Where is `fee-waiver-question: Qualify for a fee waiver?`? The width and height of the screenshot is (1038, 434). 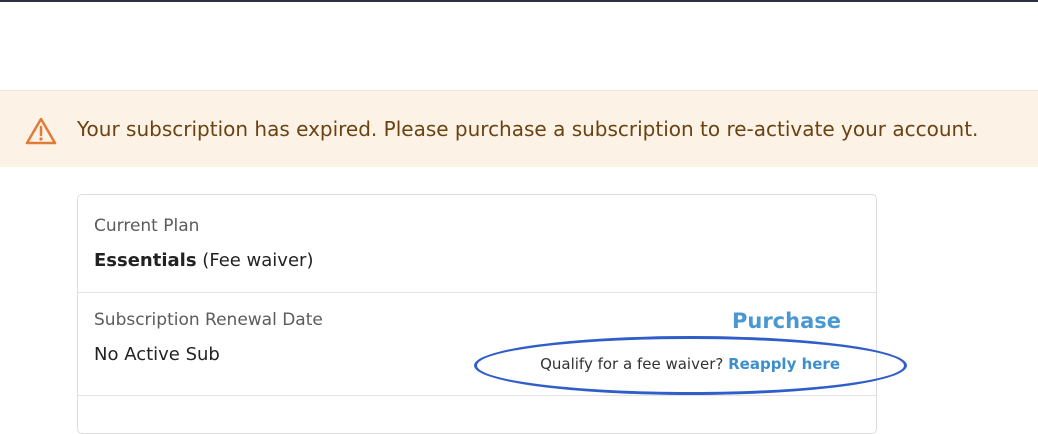 fee-waiver-question: Qualify for a fee waiver? is located at coordinates (632, 364).